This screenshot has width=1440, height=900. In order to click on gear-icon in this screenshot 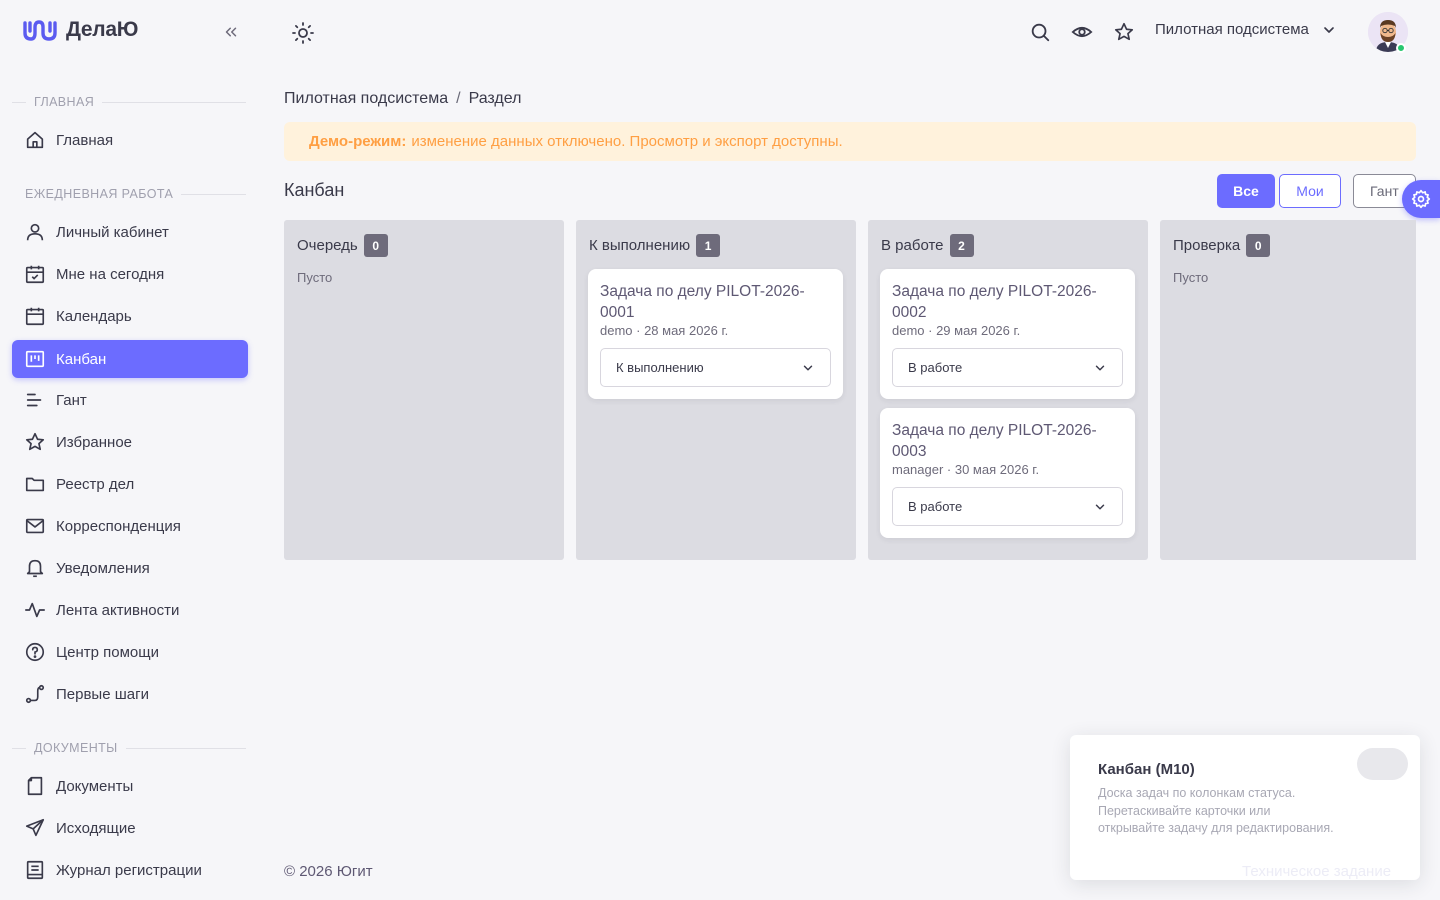, I will do `click(1421, 199)`.